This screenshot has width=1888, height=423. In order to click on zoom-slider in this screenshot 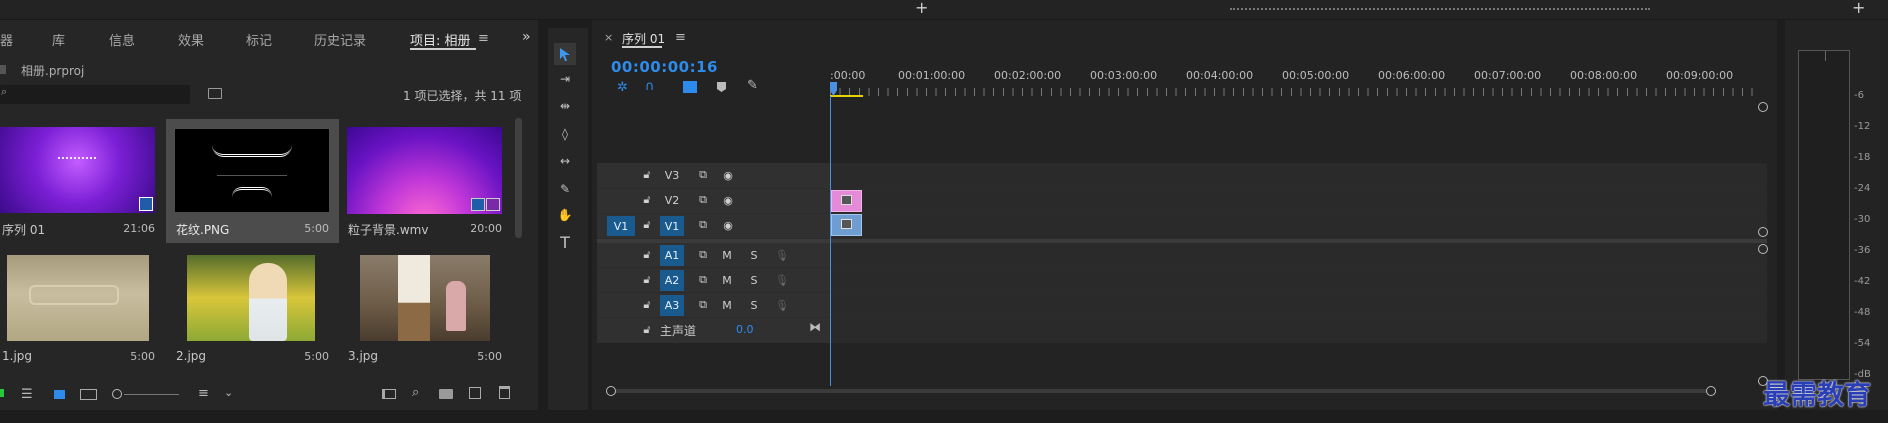, I will do `click(147, 394)`.